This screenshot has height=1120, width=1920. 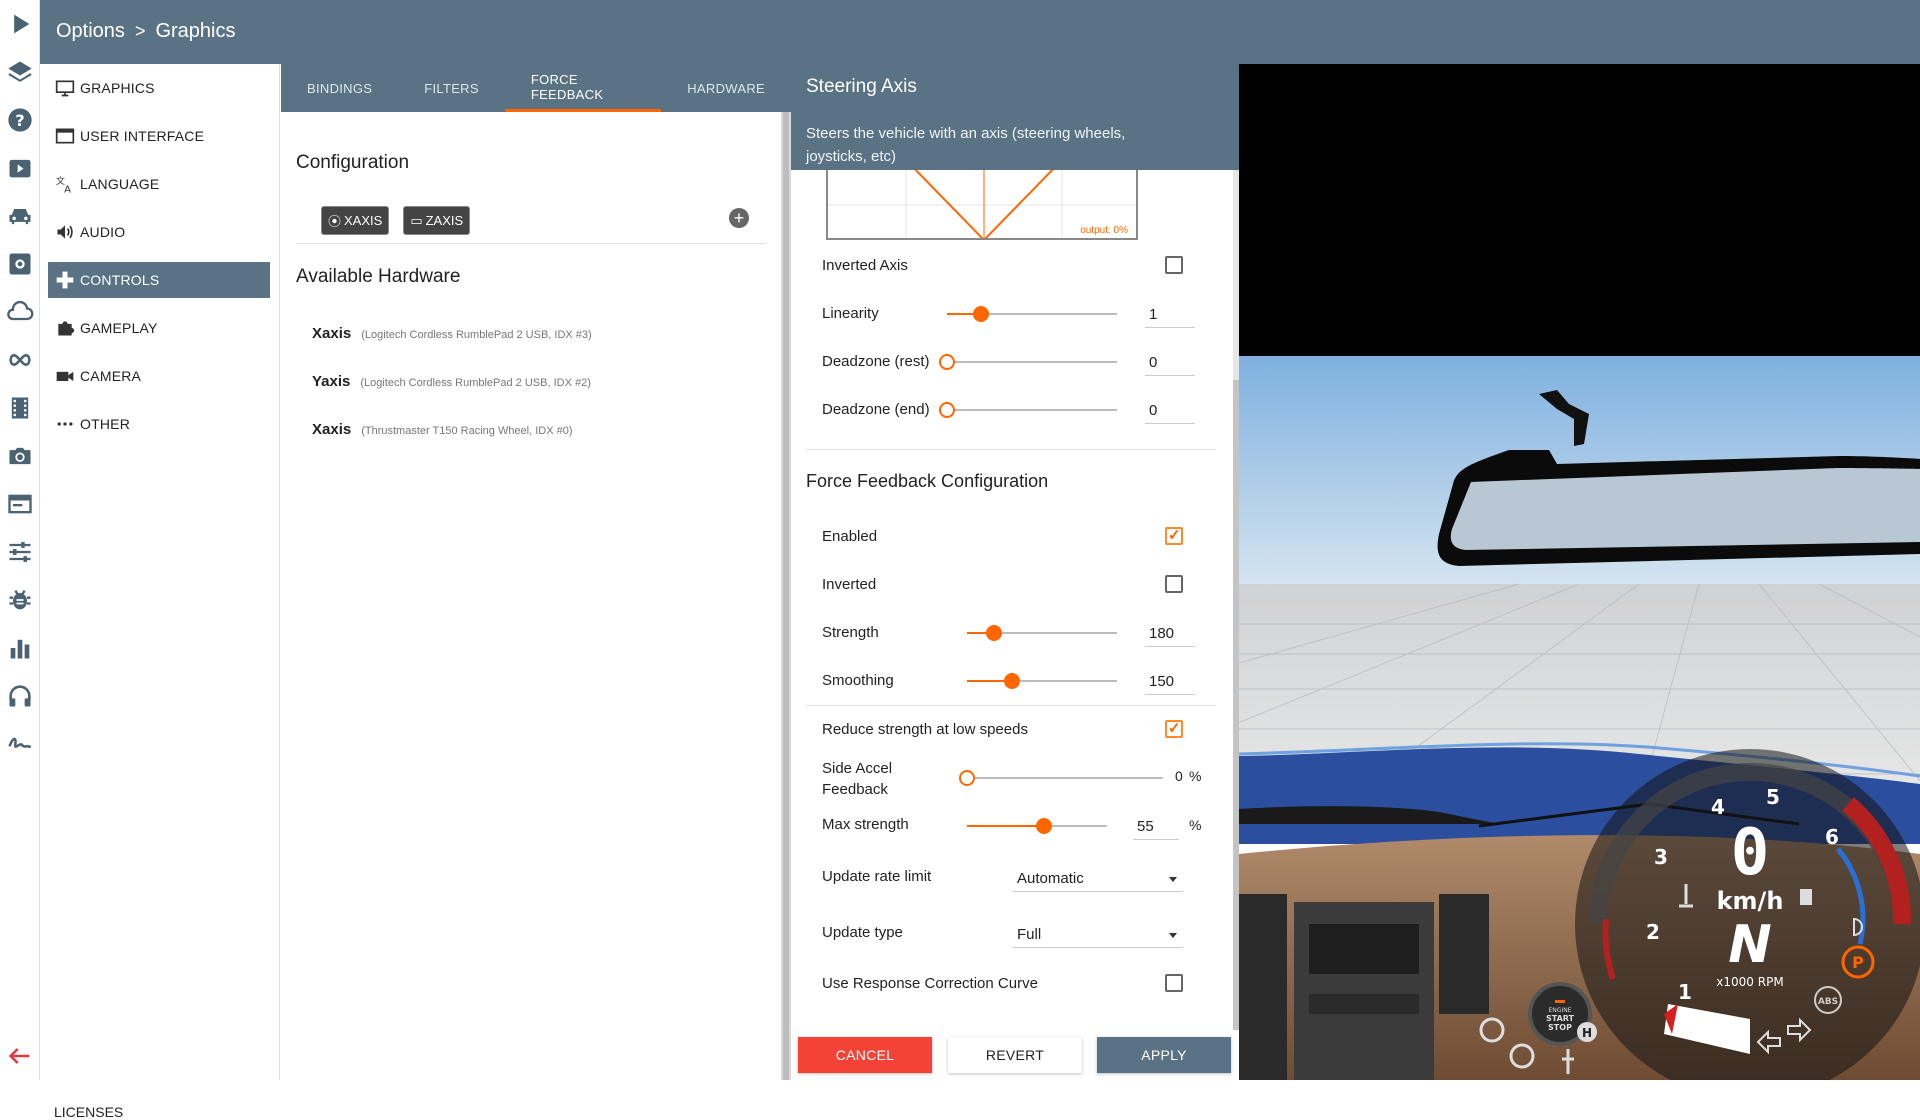 What do you see at coordinates (20, 120) in the screenshot?
I see `help-icon: ?` at bounding box center [20, 120].